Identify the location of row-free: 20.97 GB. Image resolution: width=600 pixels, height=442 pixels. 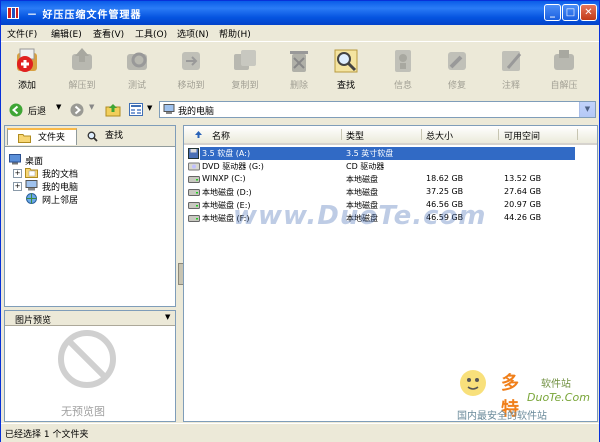
(523, 204).